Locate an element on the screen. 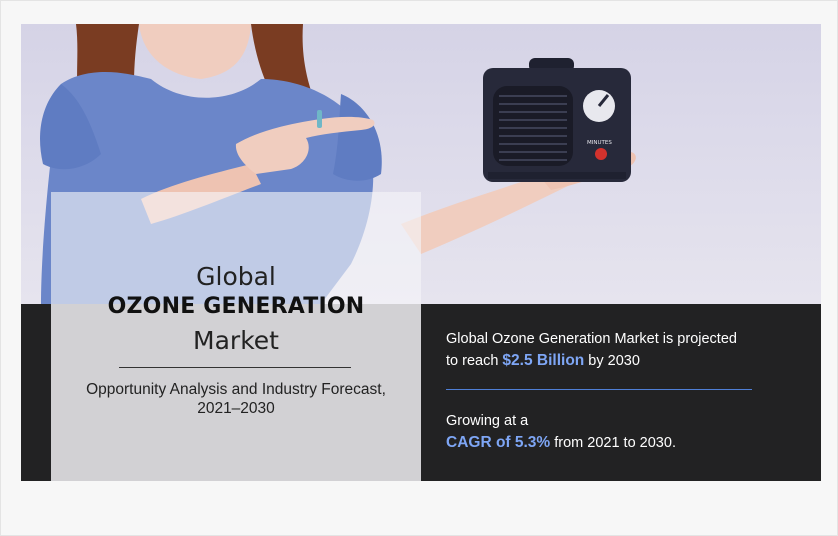 This screenshot has width=838, height=536. stat-cagr-value: CAGR of 5.3% is located at coordinates (498, 442).